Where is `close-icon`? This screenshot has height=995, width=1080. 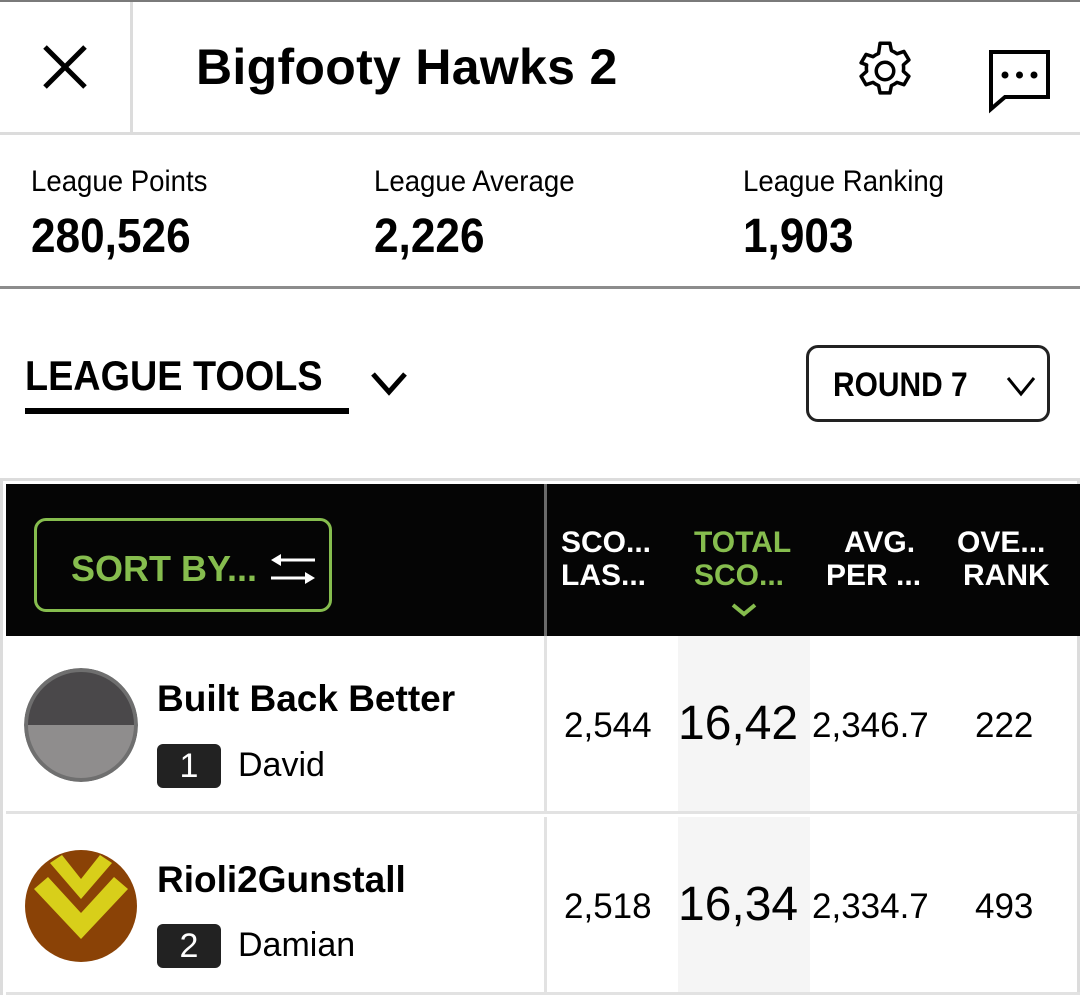 close-icon is located at coordinates (65, 67).